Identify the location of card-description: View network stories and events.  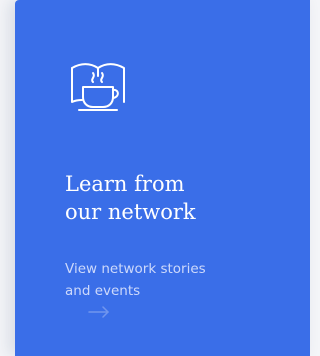
(180, 280).